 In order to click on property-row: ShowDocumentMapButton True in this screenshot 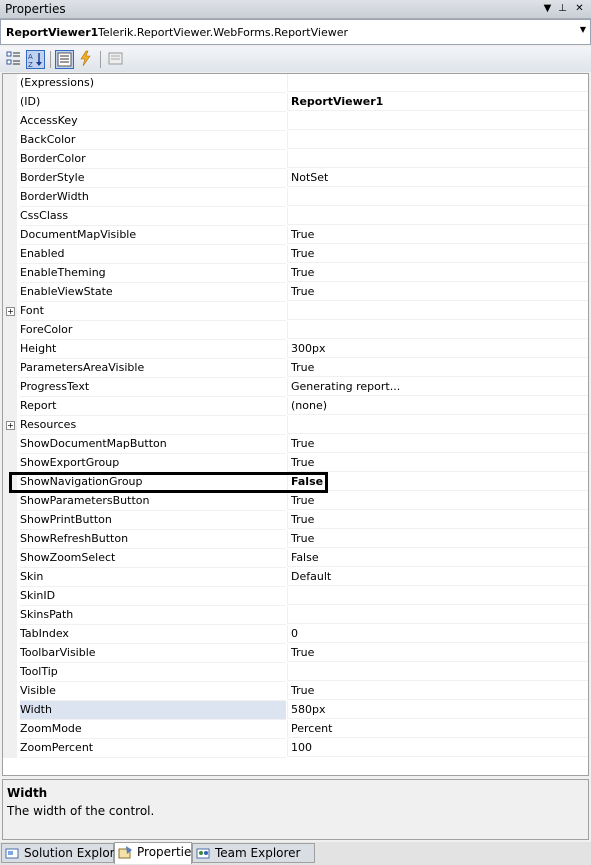, I will do `click(295, 444)`.